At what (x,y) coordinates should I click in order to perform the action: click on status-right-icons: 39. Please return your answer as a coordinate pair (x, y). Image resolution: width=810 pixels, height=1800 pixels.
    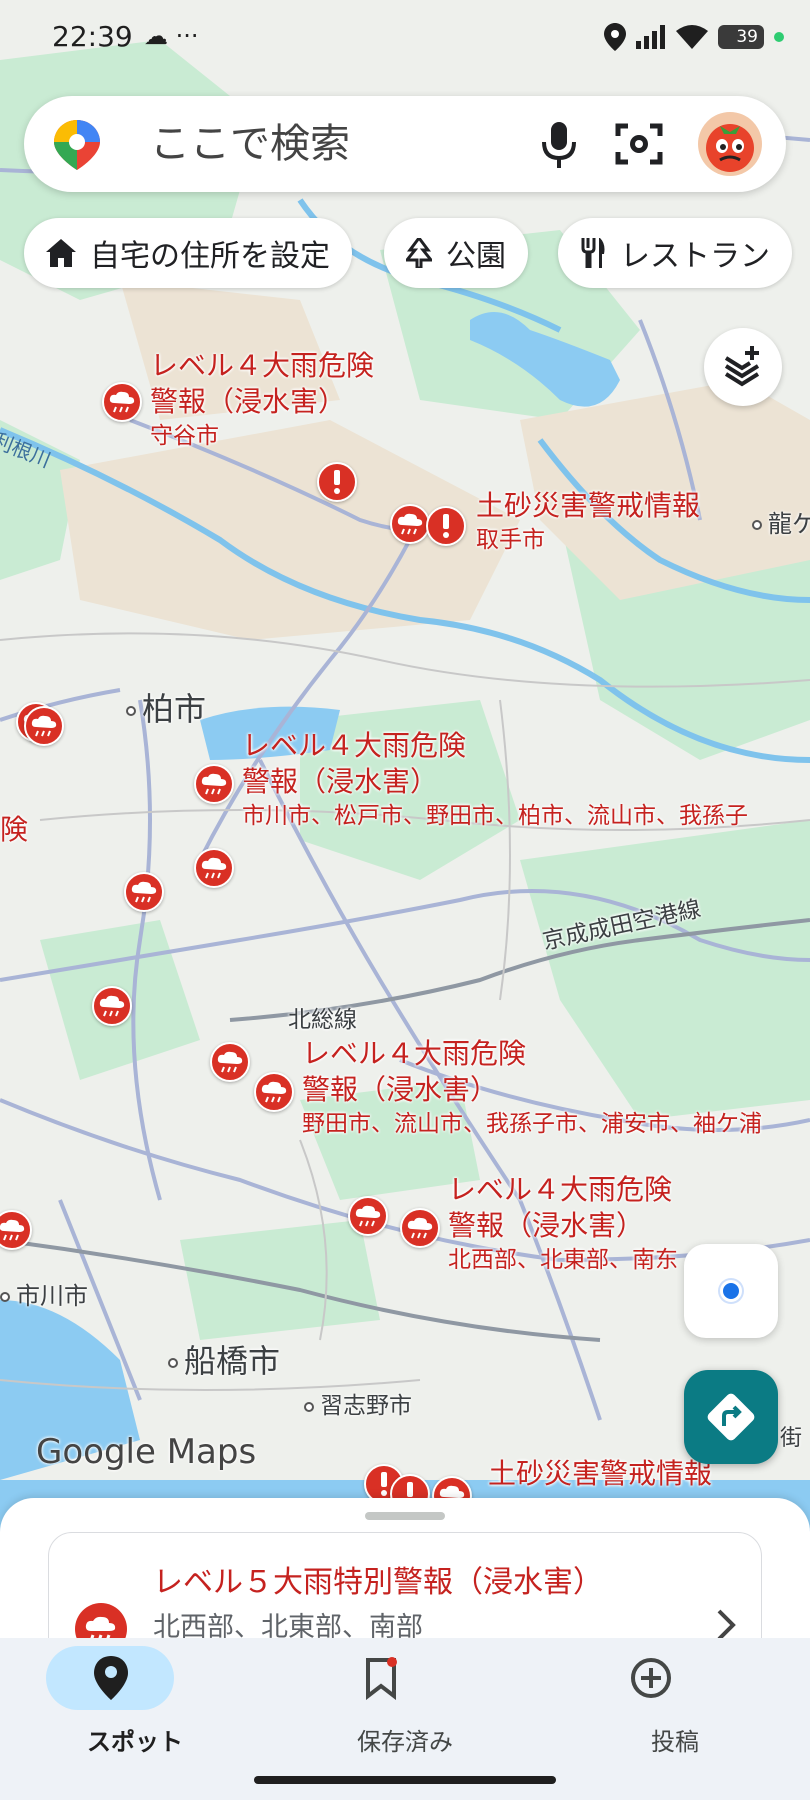
    Looking at the image, I should click on (694, 37).